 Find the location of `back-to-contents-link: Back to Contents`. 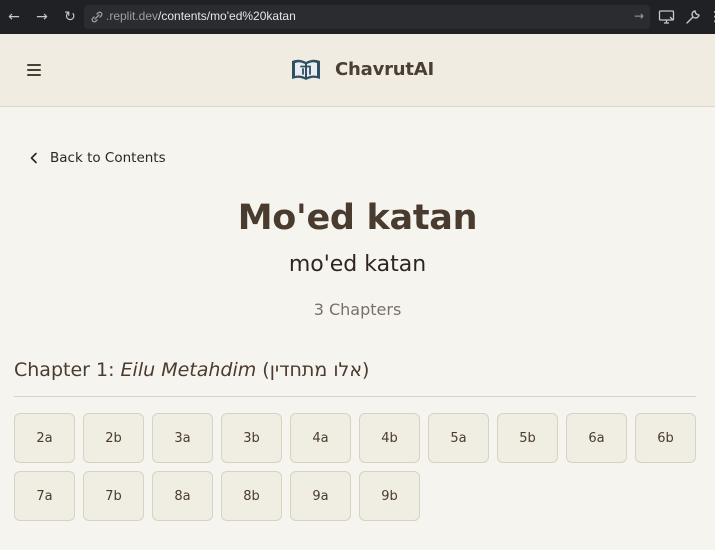

back-to-contents-link: Back to Contents is located at coordinates (97, 158).